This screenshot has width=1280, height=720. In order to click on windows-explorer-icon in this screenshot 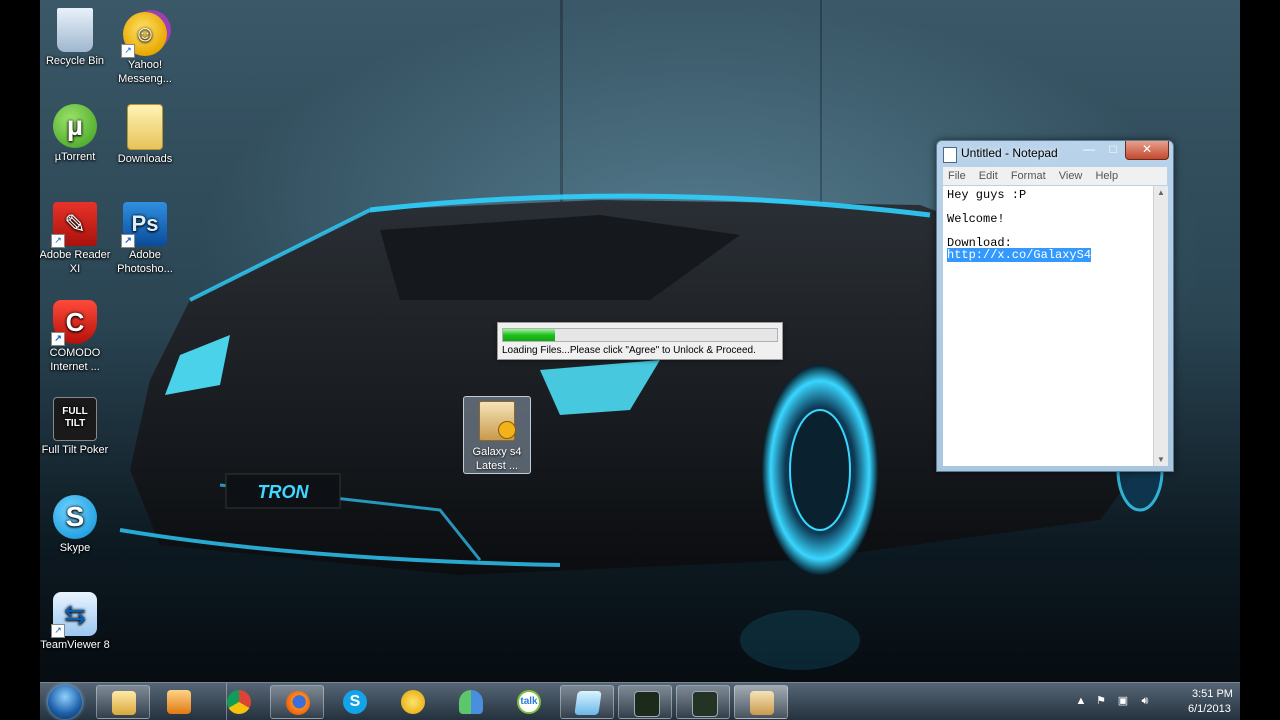, I will do `click(124, 703)`.